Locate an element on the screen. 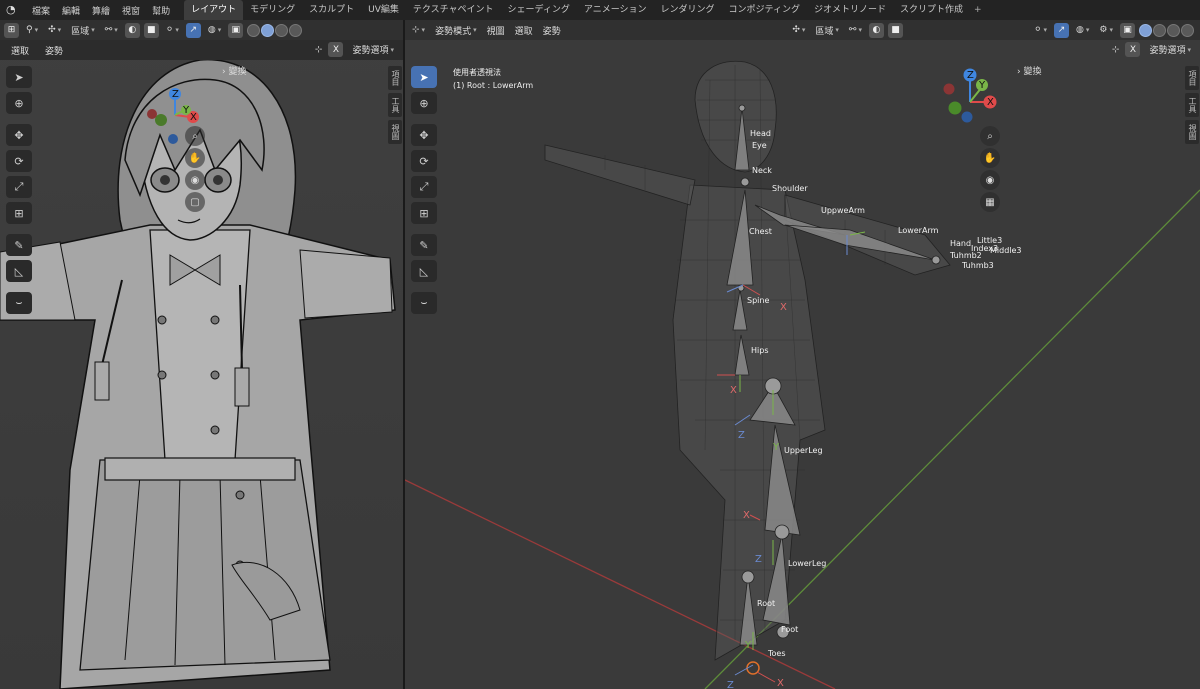 The image size is (1200, 689). pose-mode-dropdown: 姿勢模式 is located at coordinates (456, 30).